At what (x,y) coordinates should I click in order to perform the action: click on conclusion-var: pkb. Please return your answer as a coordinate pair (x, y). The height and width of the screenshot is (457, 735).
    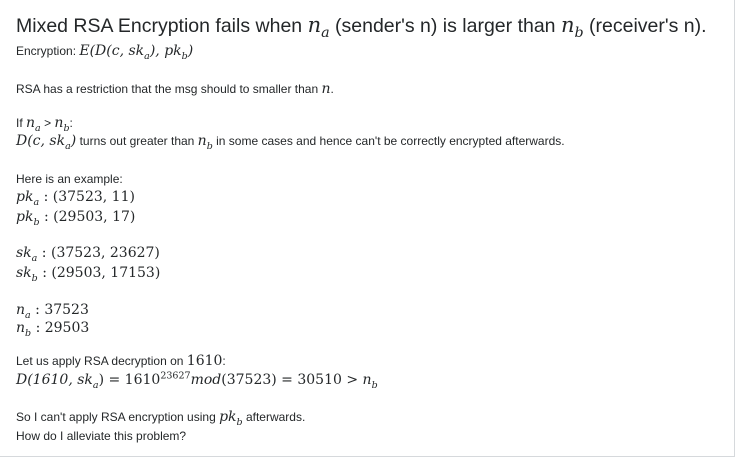
    Looking at the image, I should click on (231, 418).